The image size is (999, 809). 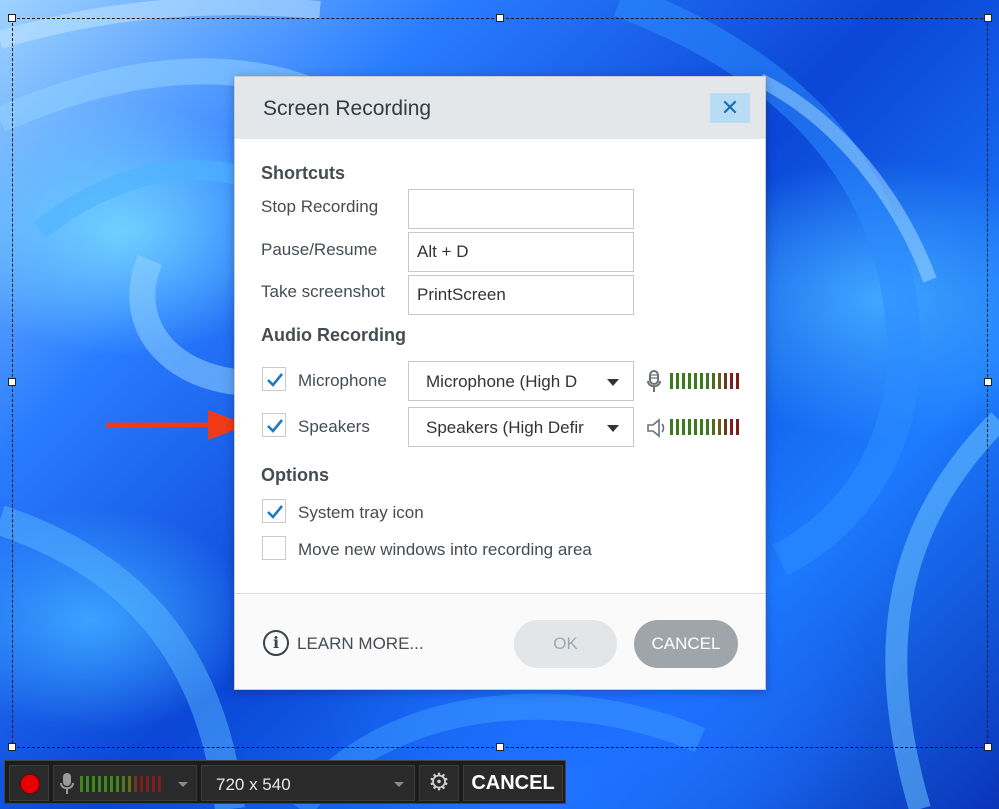 I want to click on speaker-icon, so click(x=656, y=428).